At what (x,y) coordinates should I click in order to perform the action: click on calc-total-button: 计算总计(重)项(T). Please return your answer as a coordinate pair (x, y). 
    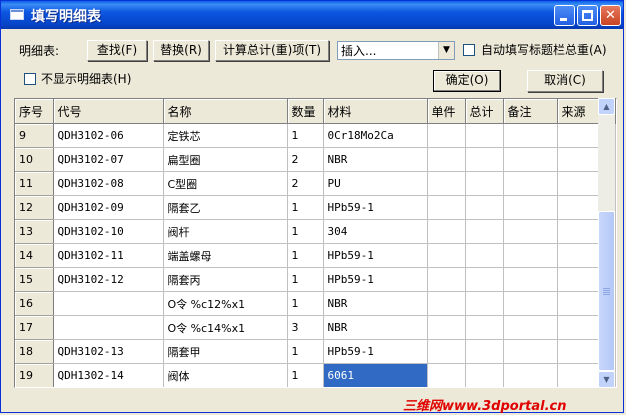
    Looking at the image, I should click on (272, 50).